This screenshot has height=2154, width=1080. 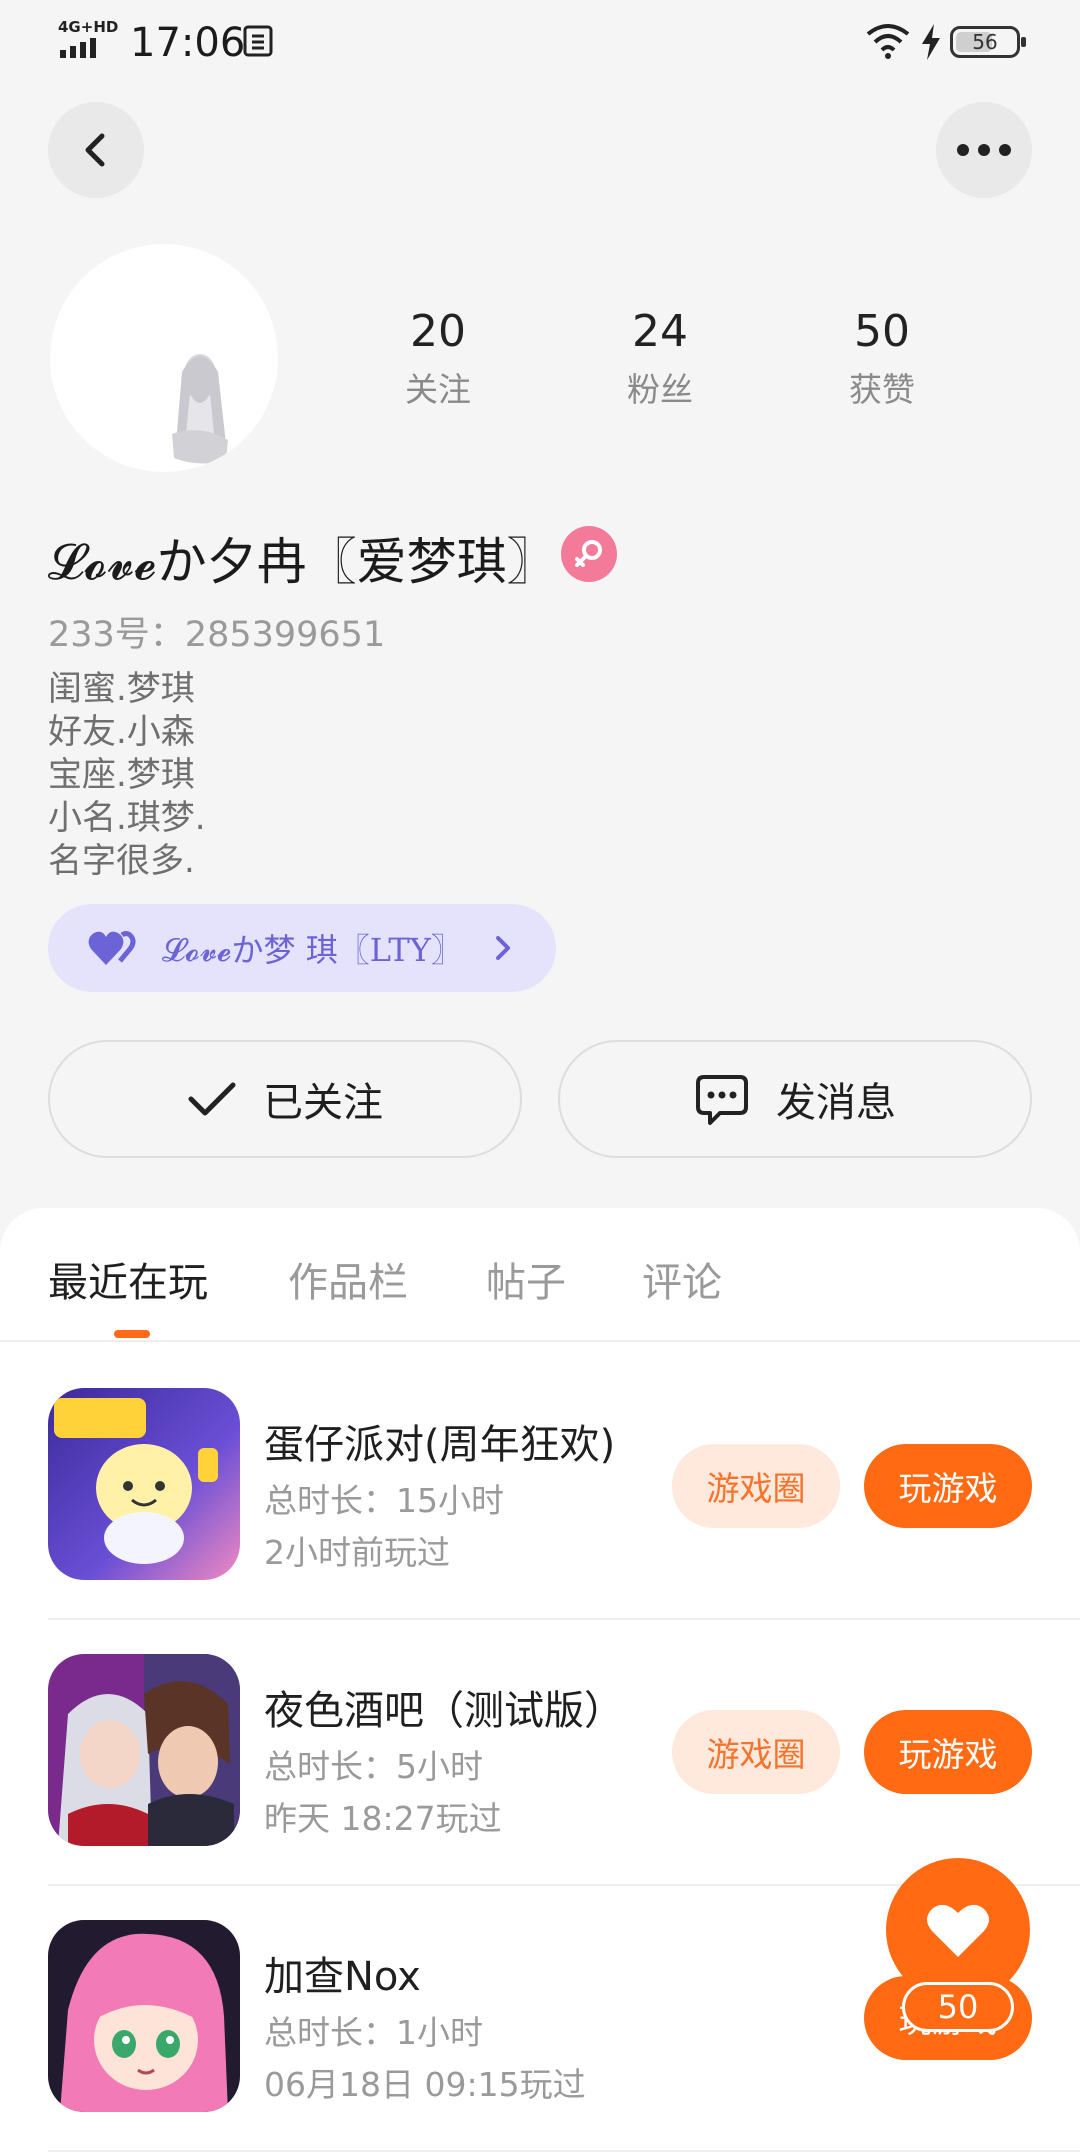 What do you see at coordinates (384, 1500) in the screenshot?
I see `game-duration: 总时长：15小时` at bounding box center [384, 1500].